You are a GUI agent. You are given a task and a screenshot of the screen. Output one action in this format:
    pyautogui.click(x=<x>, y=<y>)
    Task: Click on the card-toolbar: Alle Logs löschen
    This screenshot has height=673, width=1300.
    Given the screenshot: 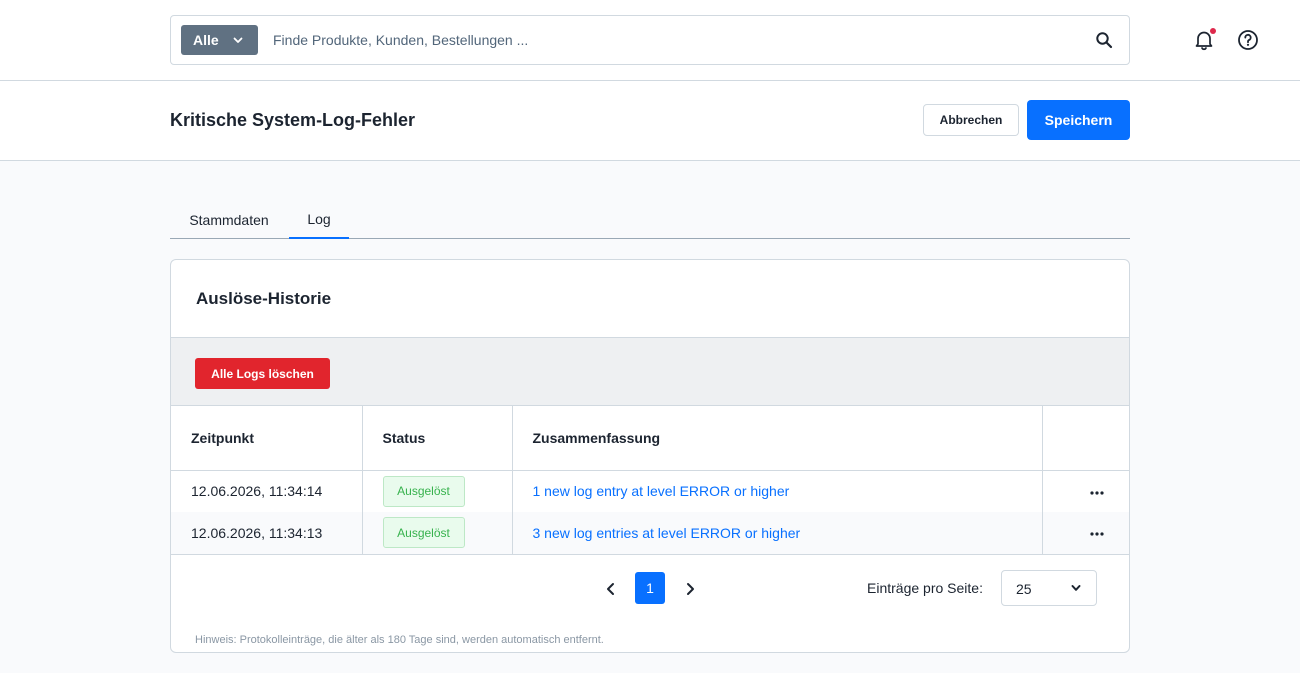 What is the action you would take?
    pyautogui.click(x=650, y=371)
    